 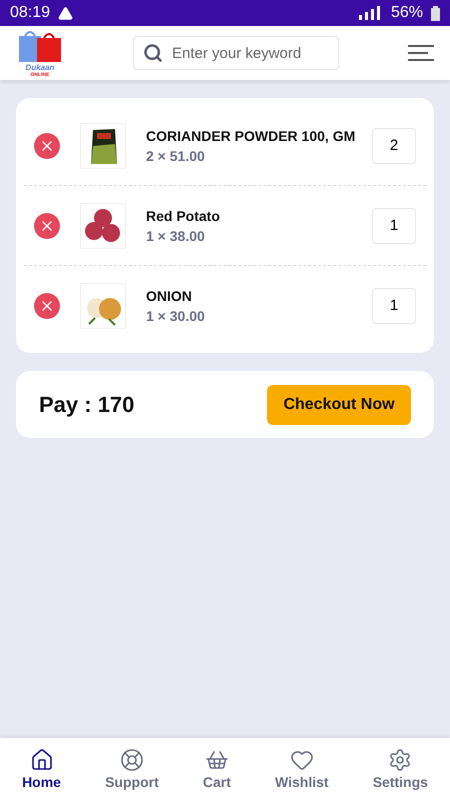 What do you see at coordinates (176, 236) in the screenshot?
I see `product-price: 1 × 38.00` at bounding box center [176, 236].